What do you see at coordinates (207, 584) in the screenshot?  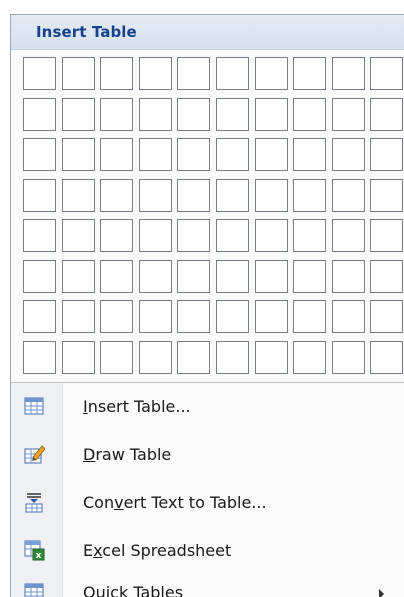 I see `quick-tables-item: Quick Tables` at bounding box center [207, 584].